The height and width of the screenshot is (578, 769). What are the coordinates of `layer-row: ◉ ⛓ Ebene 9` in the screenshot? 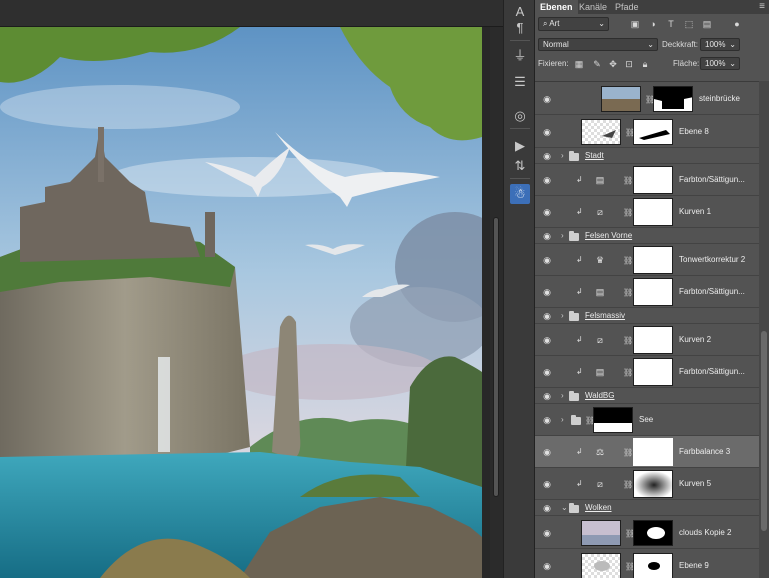 It's located at (647, 563).